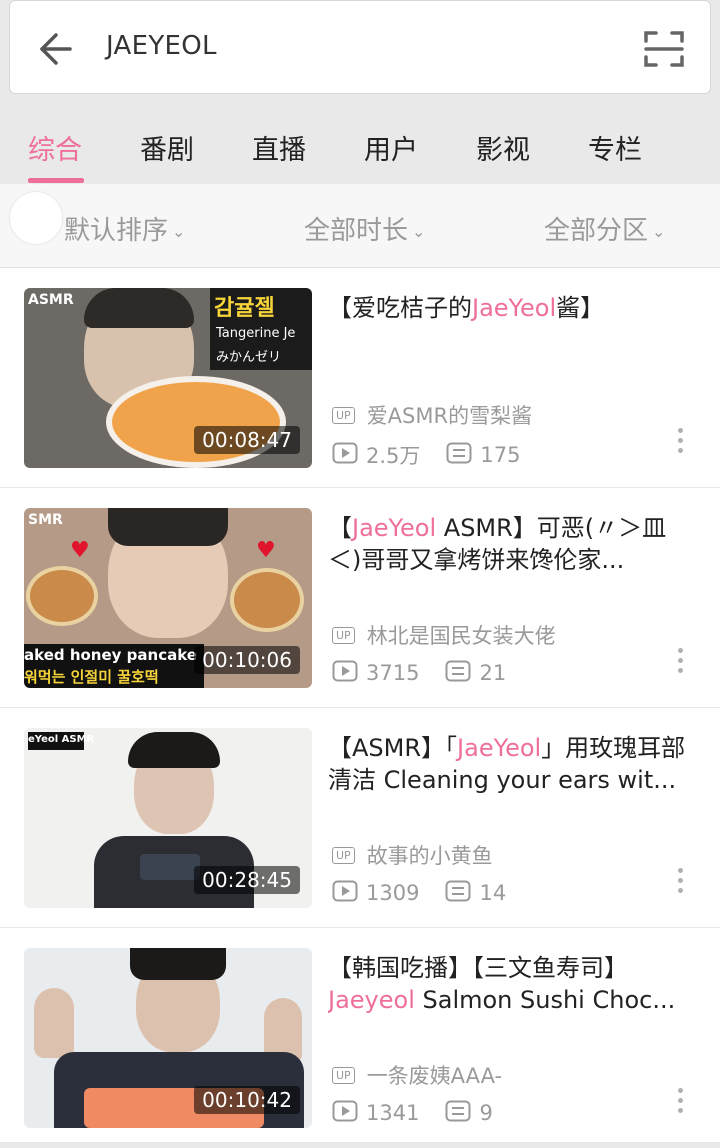 This screenshot has width=720, height=1148. What do you see at coordinates (432, 894) in the screenshot?
I see `stats-row: 1309 14` at bounding box center [432, 894].